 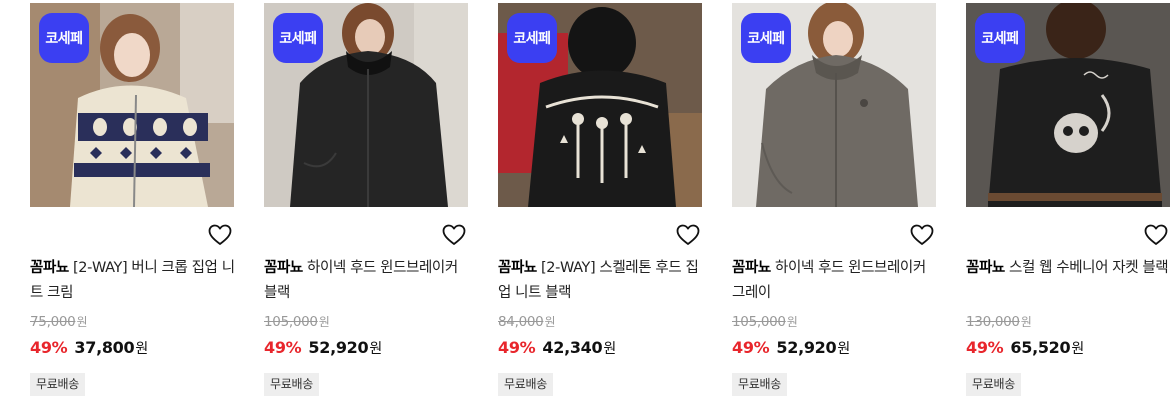 What do you see at coordinates (1040, 347) in the screenshot?
I see `sale-price-value: 65,520` at bounding box center [1040, 347].